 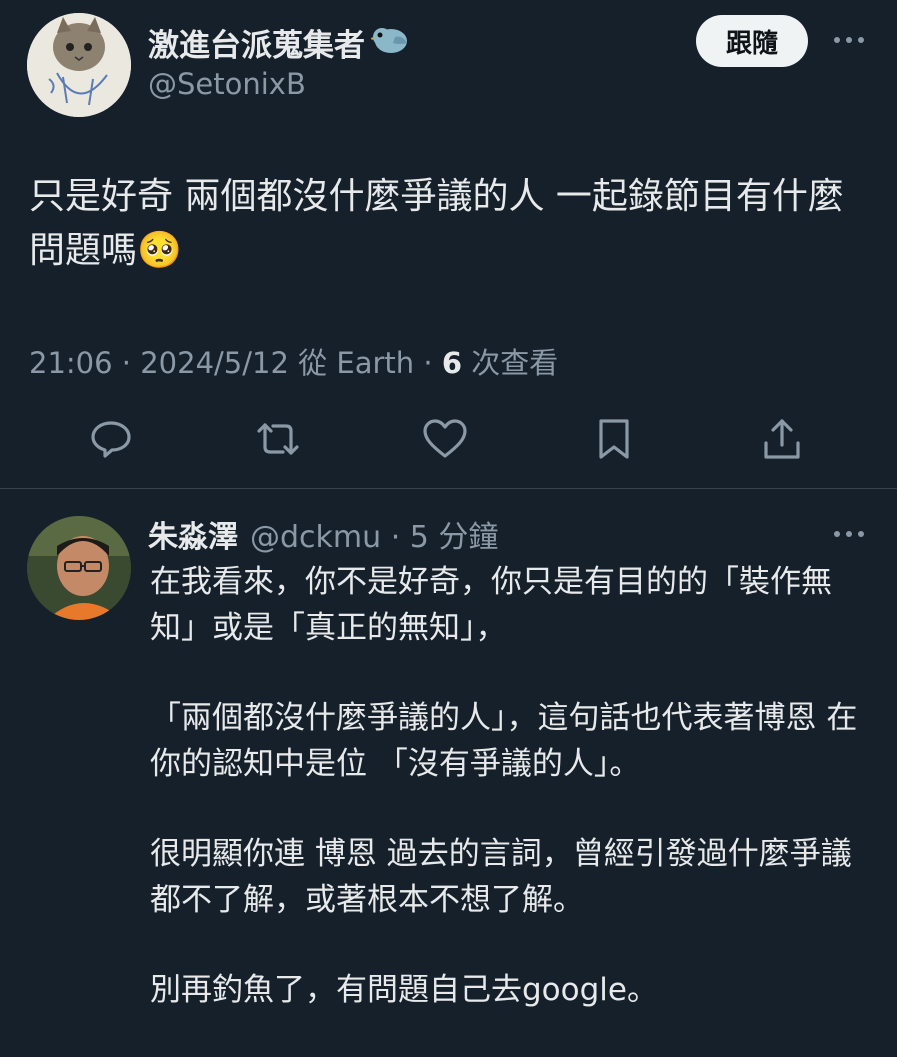 What do you see at coordinates (315, 537) in the screenshot?
I see `reply-handle: @dckmu` at bounding box center [315, 537].